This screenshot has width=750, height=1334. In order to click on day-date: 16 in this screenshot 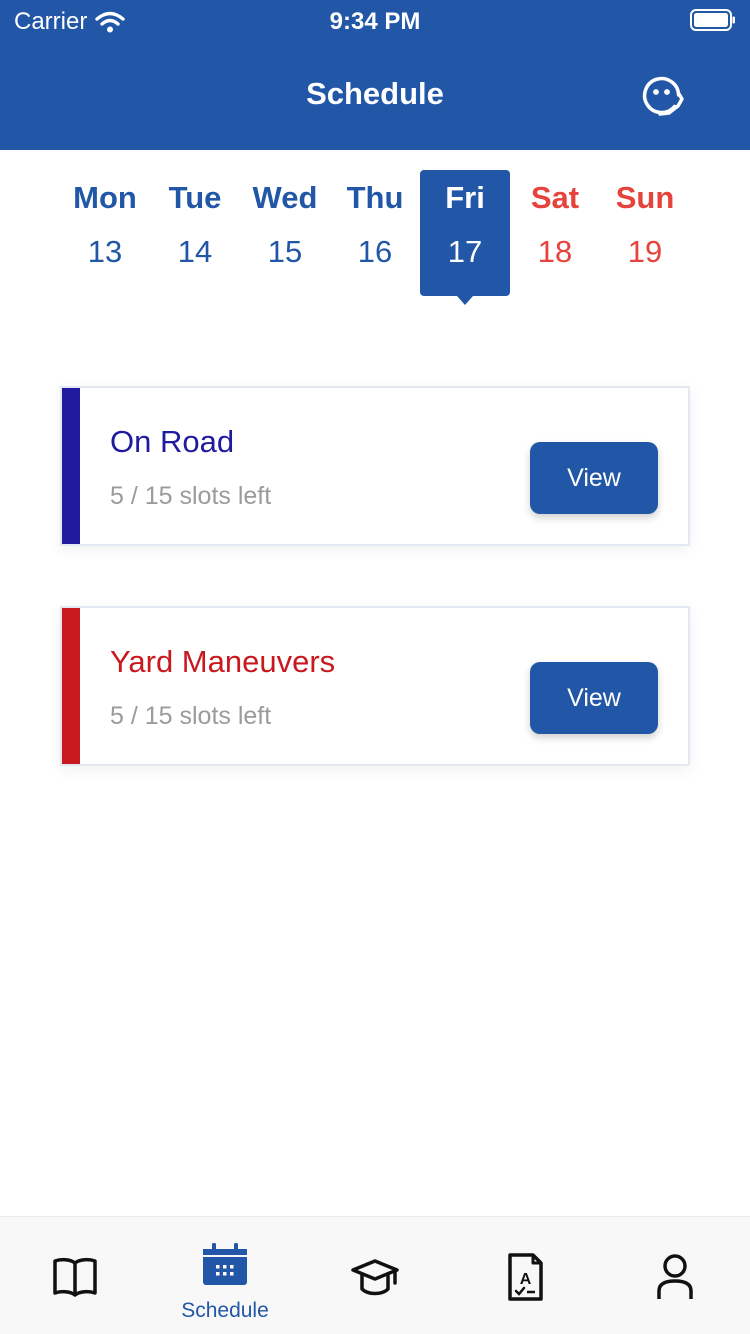, I will do `click(375, 251)`.